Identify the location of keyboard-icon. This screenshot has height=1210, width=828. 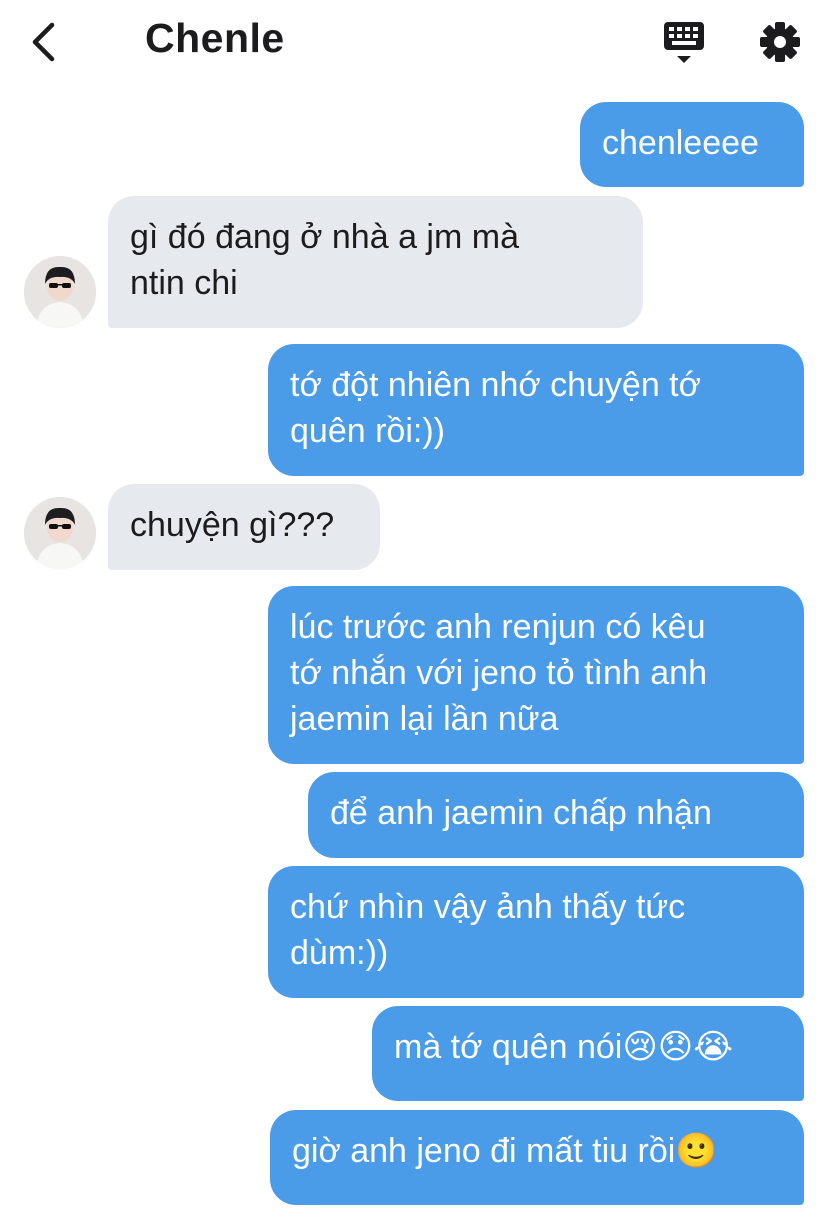
(684, 42).